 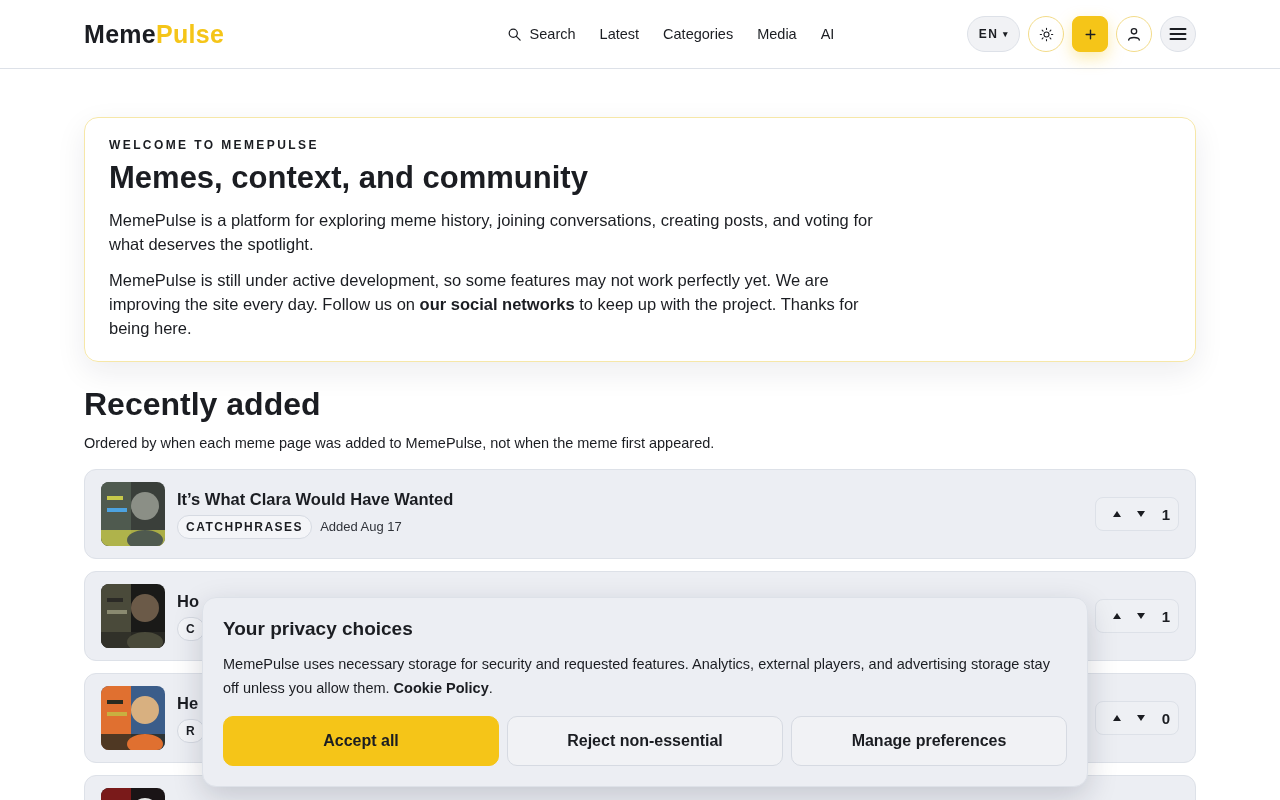 What do you see at coordinates (400, 443) in the screenshot?
I see `section-subtitle: Ordered by when each meme page was added to MemePulse, not when the meme first appeared.` at bounding box center [400, 443].